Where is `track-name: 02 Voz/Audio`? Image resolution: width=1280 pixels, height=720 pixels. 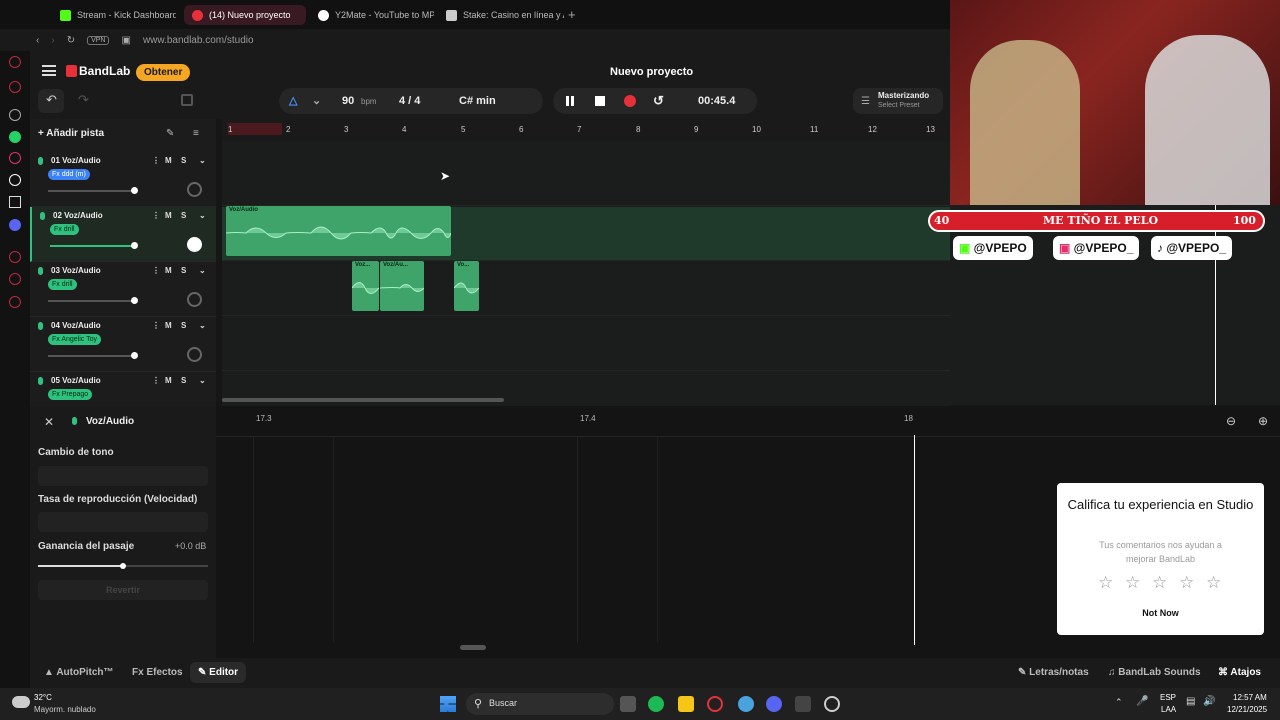 track-name: 02 Voz/Audio is located at coordinates (78, 215).